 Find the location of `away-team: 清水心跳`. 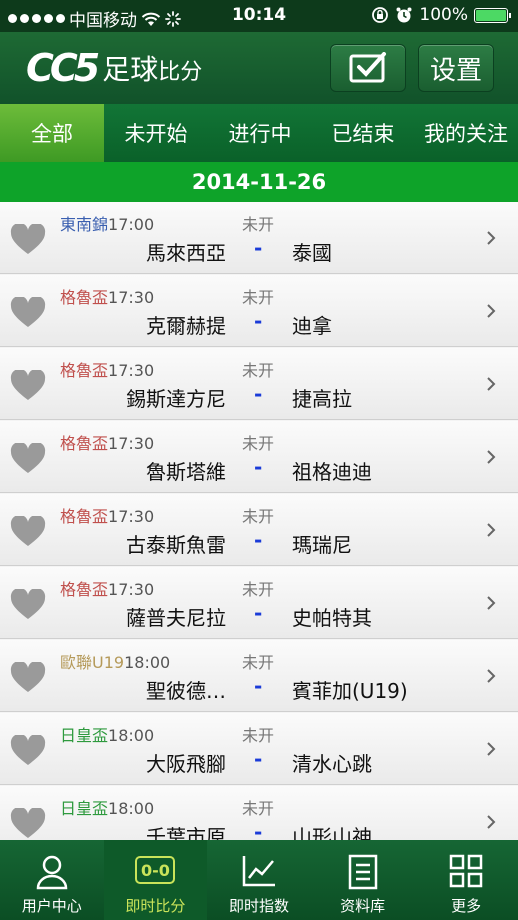

away-team: 清水心跳 is located at coordinates (332, 764).